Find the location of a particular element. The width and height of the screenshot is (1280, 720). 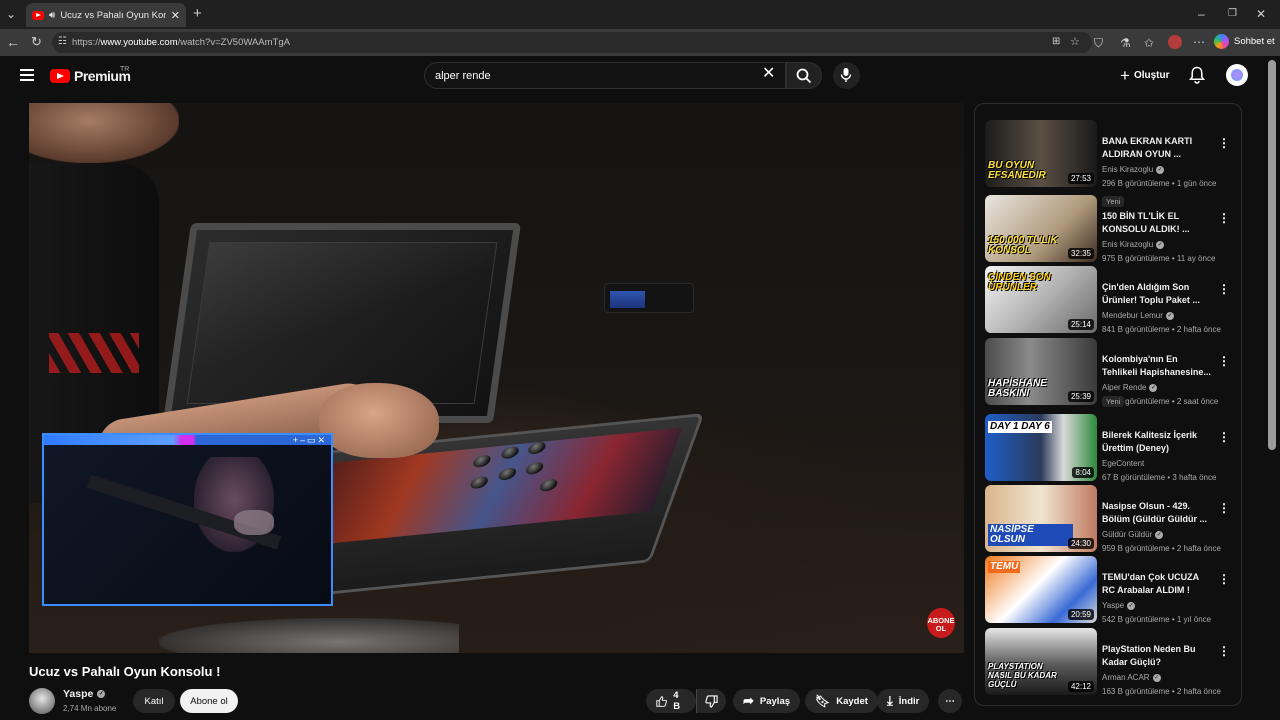

duration-badge: 24:30 is located at coordinates (1080, 543).